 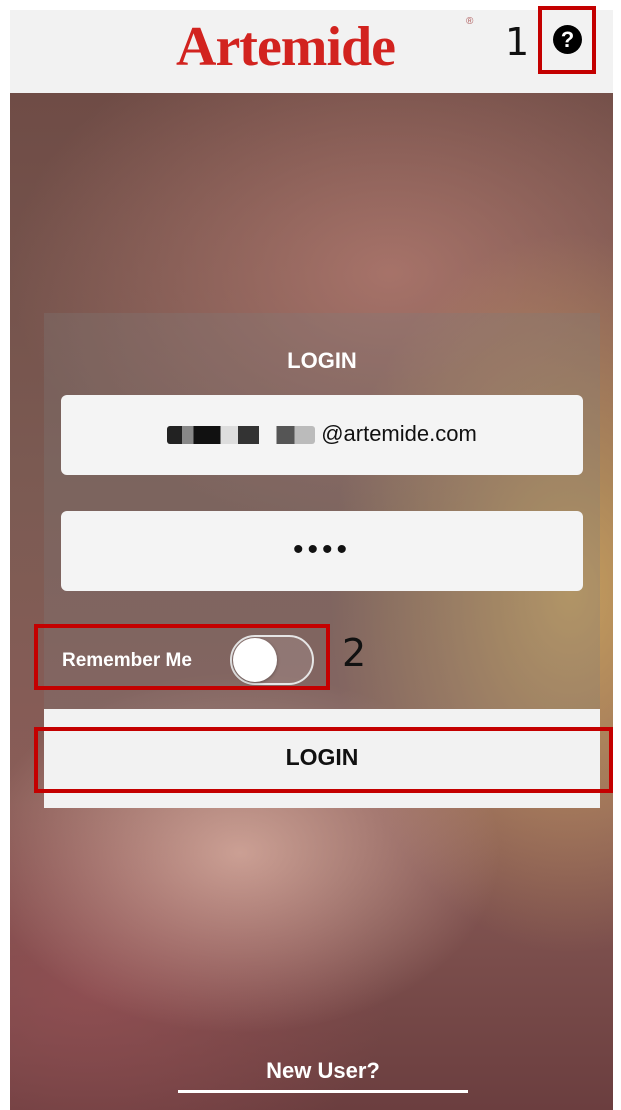 I want to click on registered-mark: ®, so click(x=470, y=21).